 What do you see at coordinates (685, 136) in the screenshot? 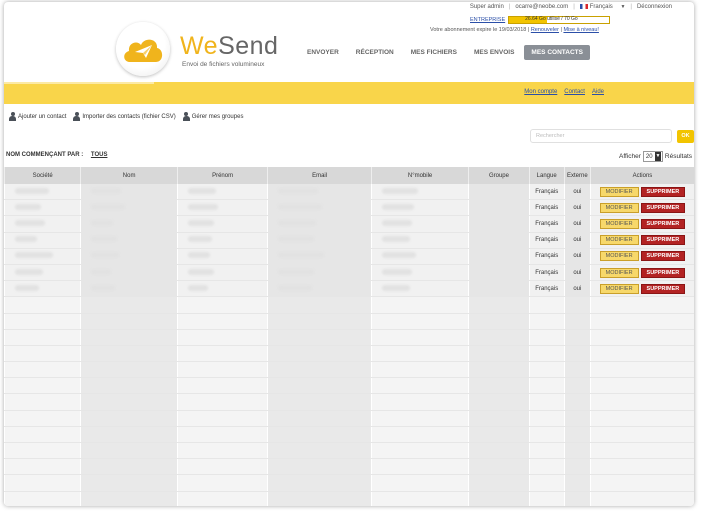
I see `search-ok-button: OK` at bounding box center [685, 136].